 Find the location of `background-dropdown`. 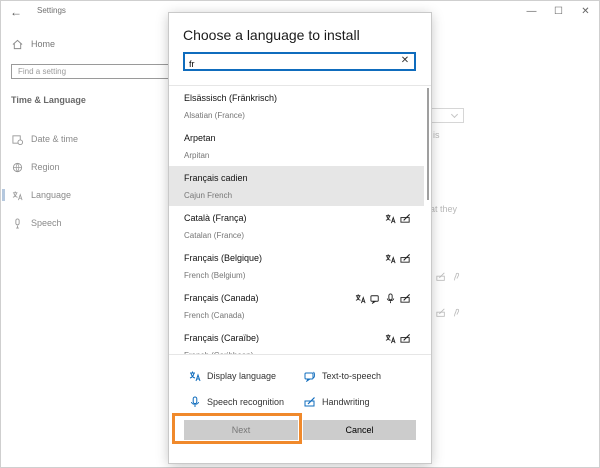

background-dropdown is located at coordinates (447, 115).